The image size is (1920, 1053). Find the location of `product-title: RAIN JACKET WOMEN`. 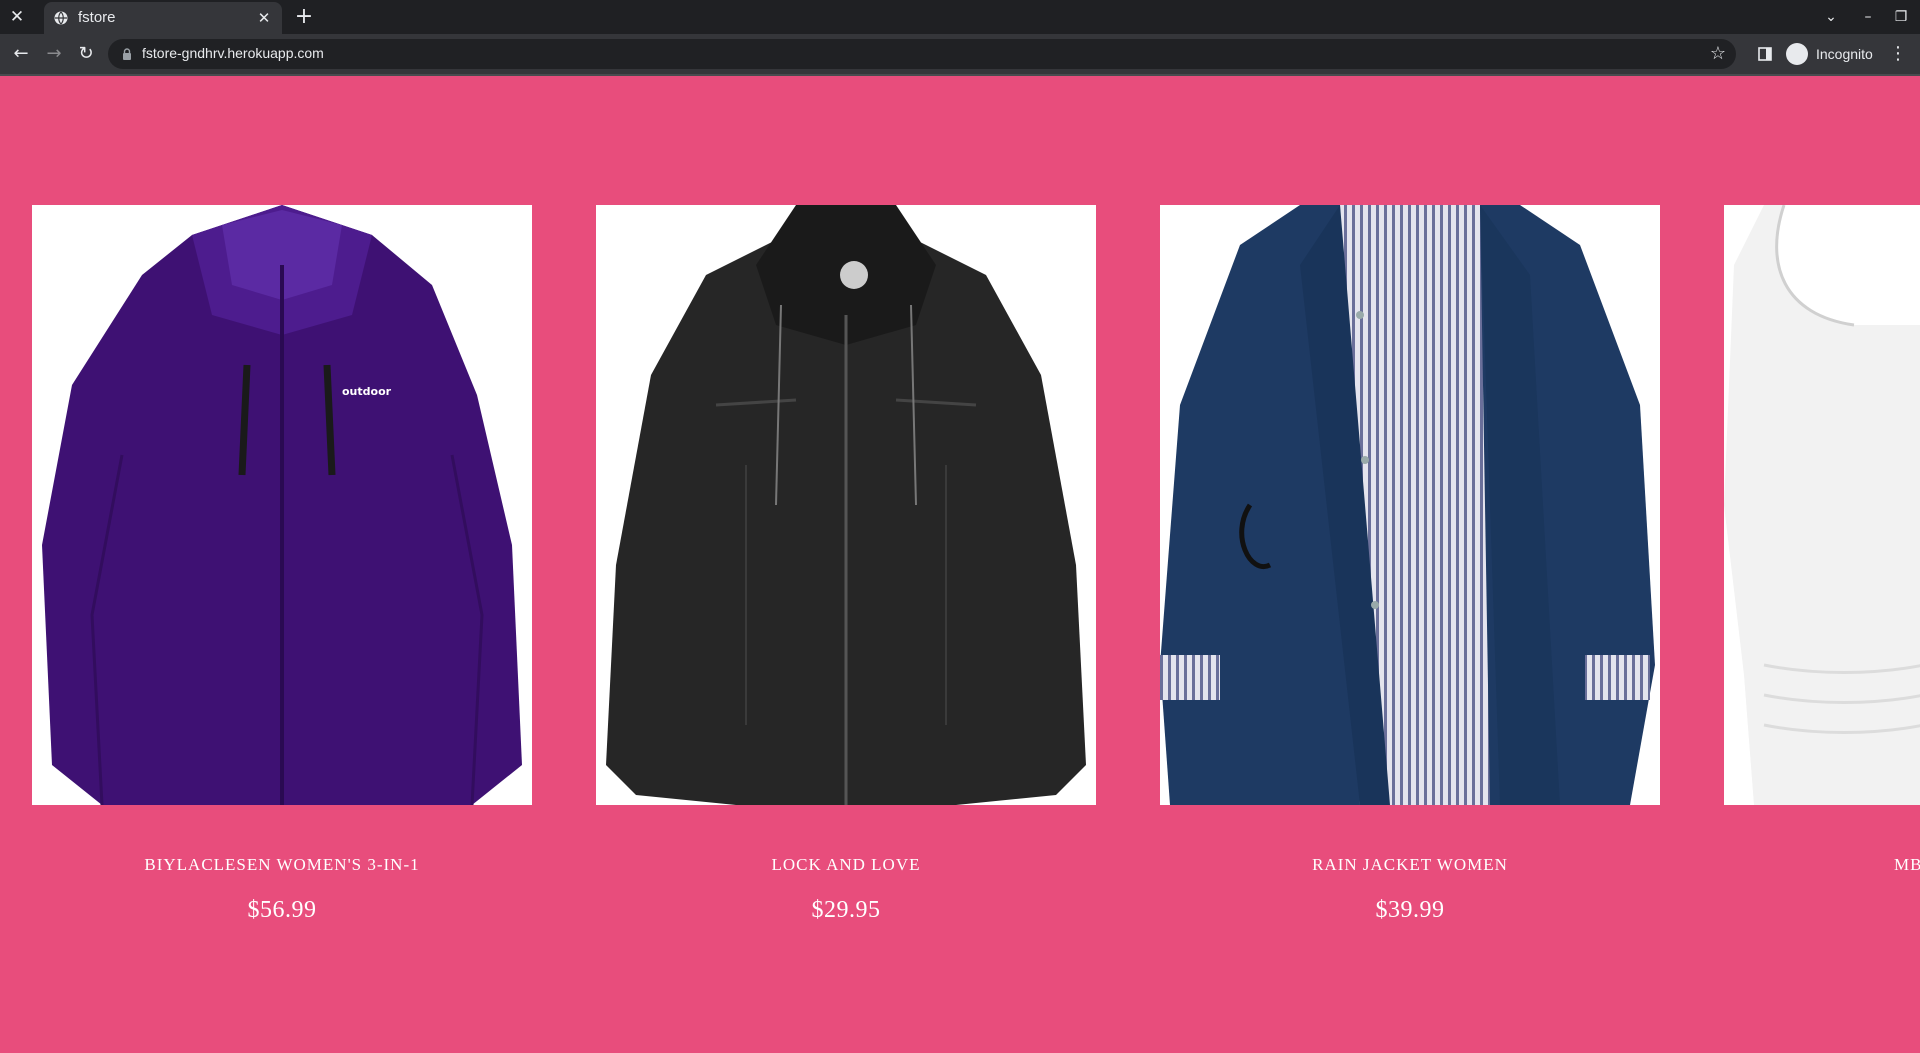

product-title: RAIN JACKET WOMEN is located at coordinates (1410, 865).